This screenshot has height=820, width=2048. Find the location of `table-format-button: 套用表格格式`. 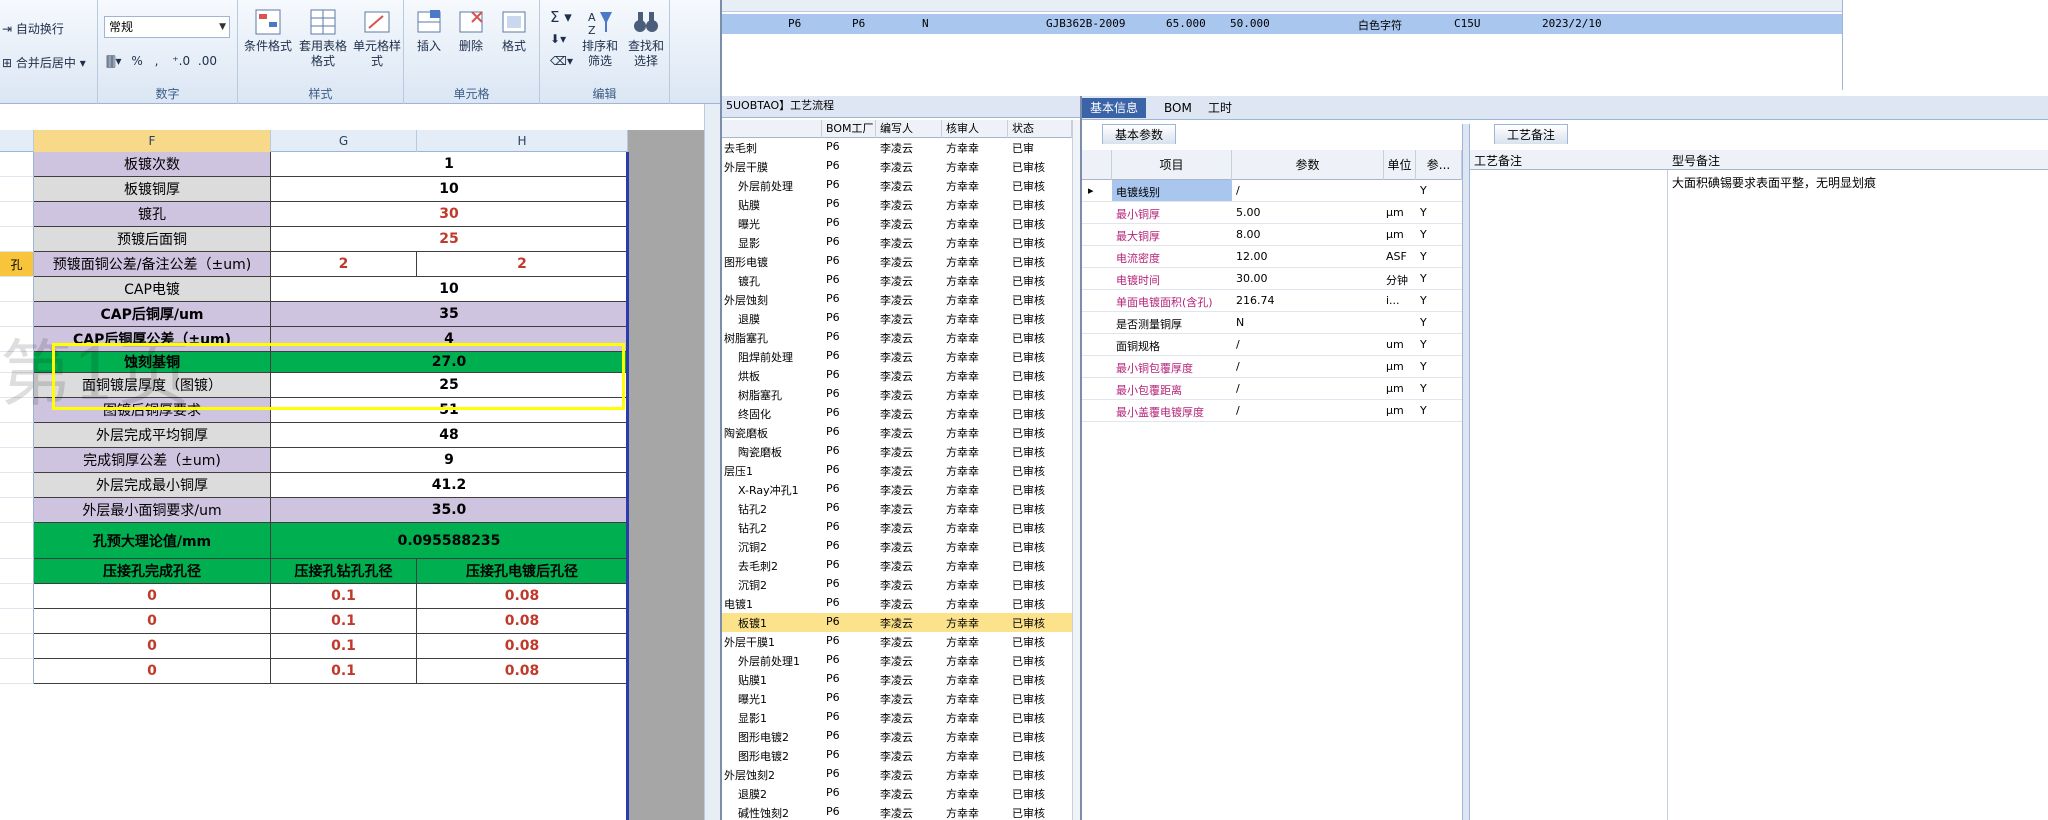

table-format-button: 套用表格格式 is located at coordinates (323, 38).